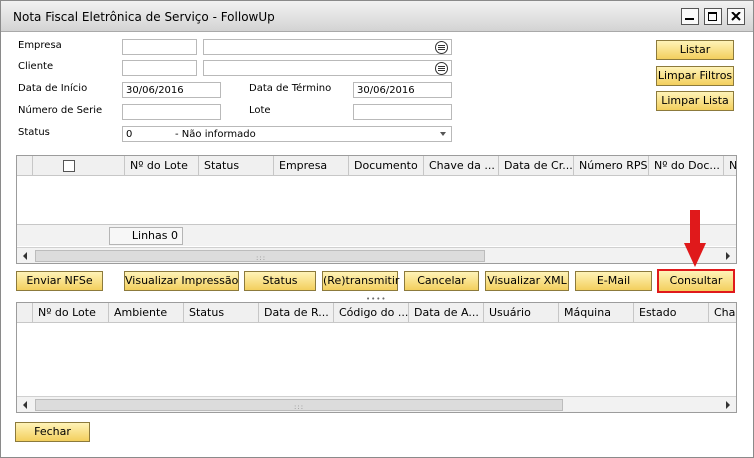 The width and height of the screenshot is (754, 458). What do you see at coordinates (402, 90) in the screenshot?
I see `data-termino-field: 30/06/2016` at bounding box center [402, 90].